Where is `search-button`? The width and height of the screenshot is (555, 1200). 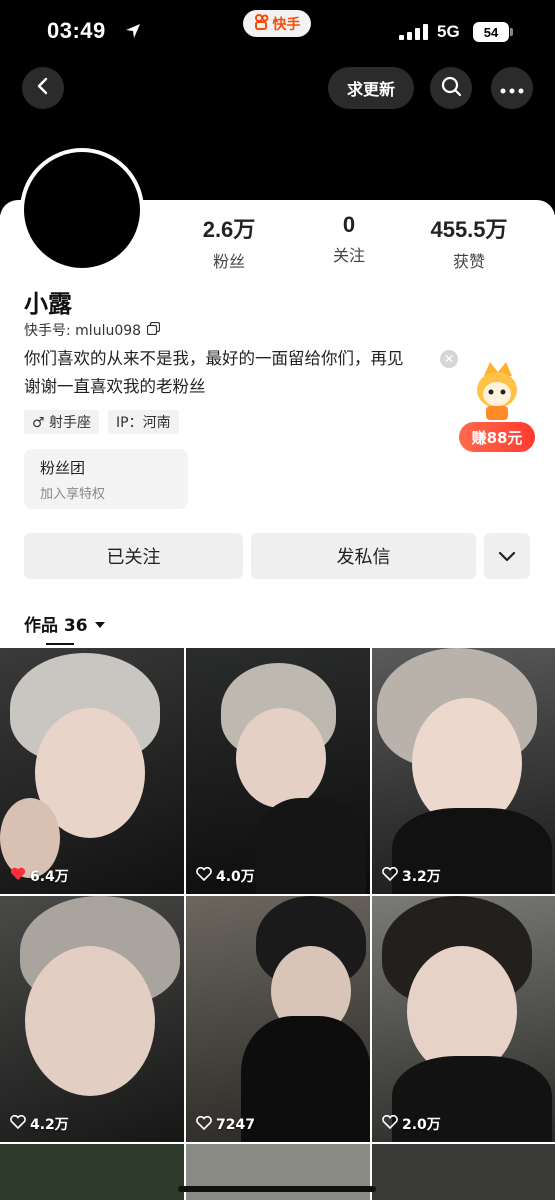
search-button is located at coordinates (451, 88).